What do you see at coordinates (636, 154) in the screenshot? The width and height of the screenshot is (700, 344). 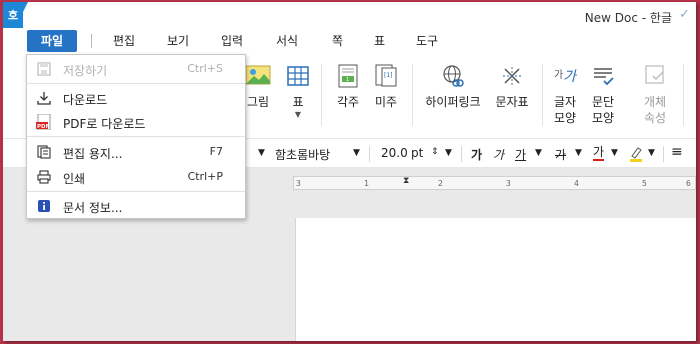 I see `highlight-pen-icon` at bounding box center [636, 154].